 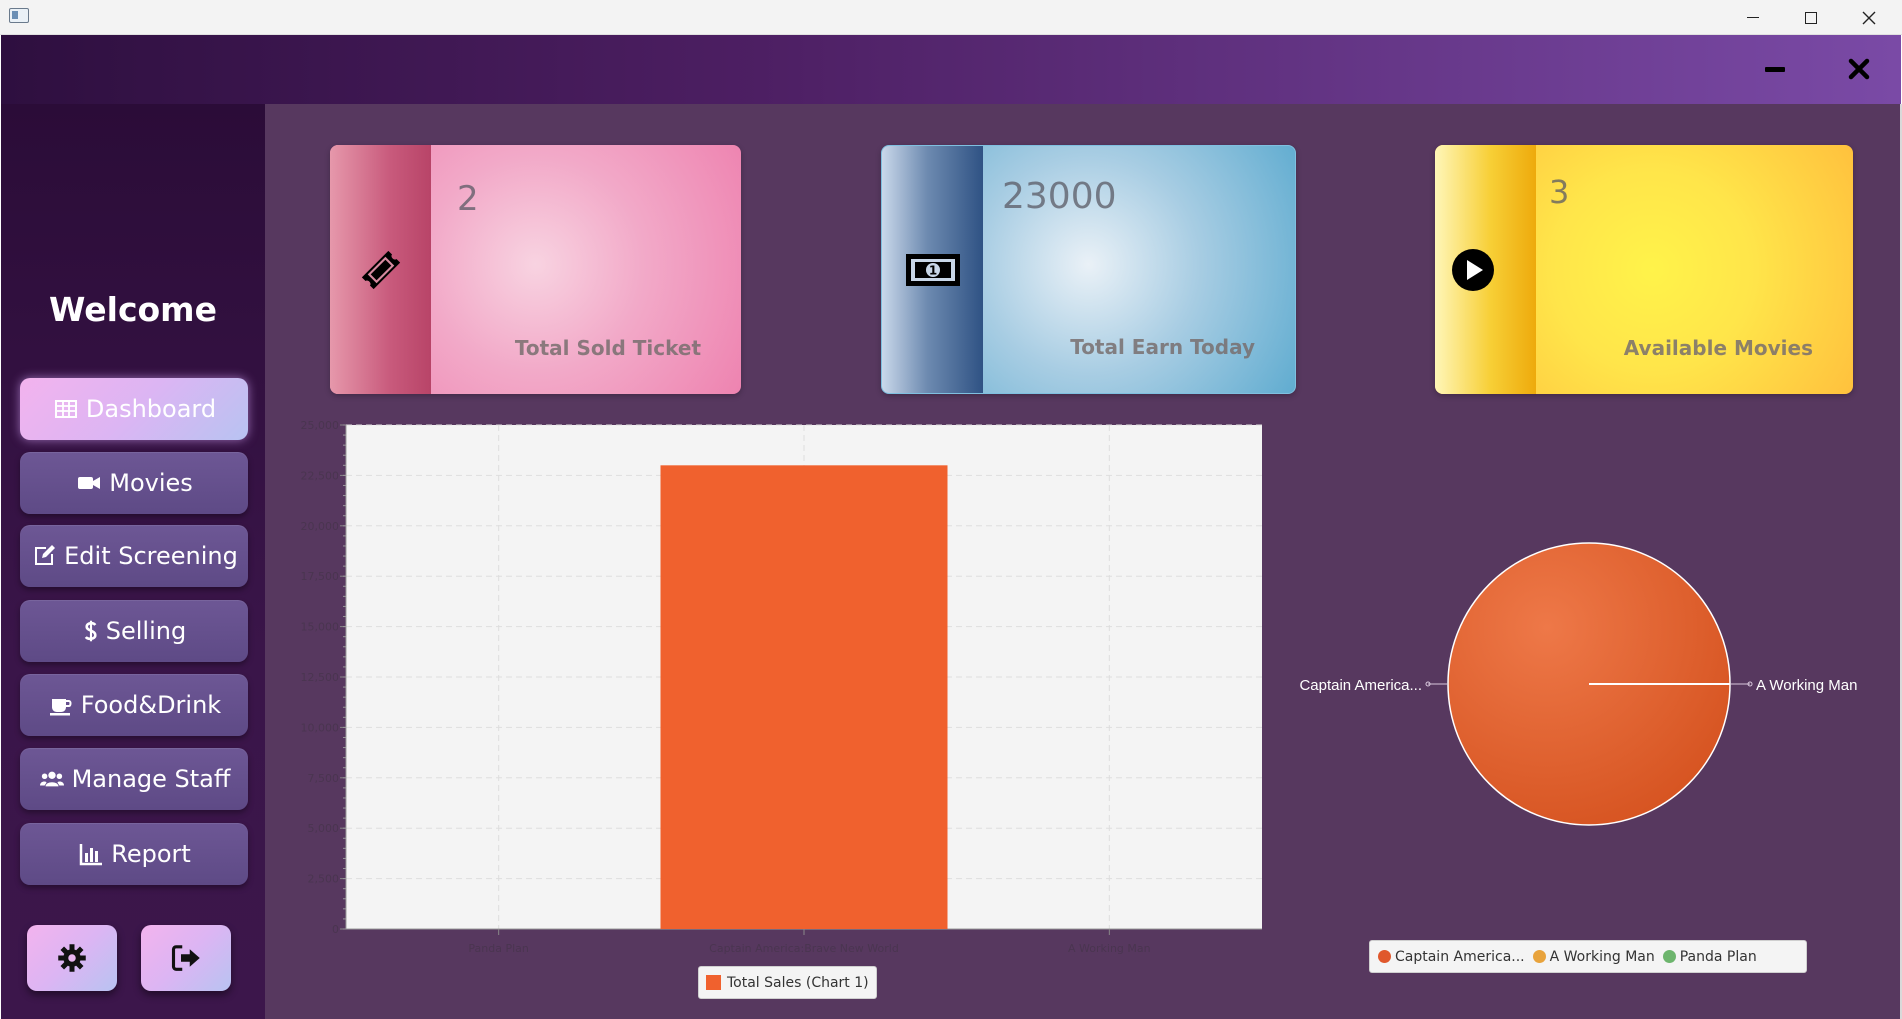 What do you see at coordinates (52, 779) in the screenshot?
I see `users-icon` at bounding box center [52, 779].